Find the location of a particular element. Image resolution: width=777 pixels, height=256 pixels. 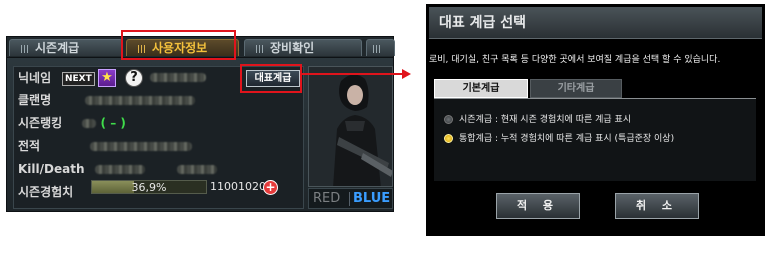

record-row: 전적 is located at coordinates (105, 146).